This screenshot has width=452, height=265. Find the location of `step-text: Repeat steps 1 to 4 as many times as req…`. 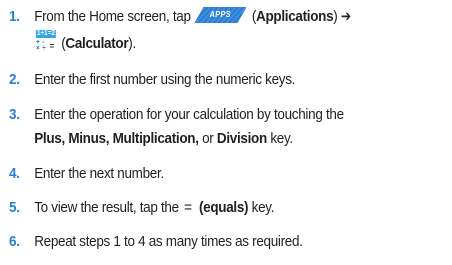

step-text: Repeat steps 1 to 4 as many times as req… is located at coordinates (168, 241).